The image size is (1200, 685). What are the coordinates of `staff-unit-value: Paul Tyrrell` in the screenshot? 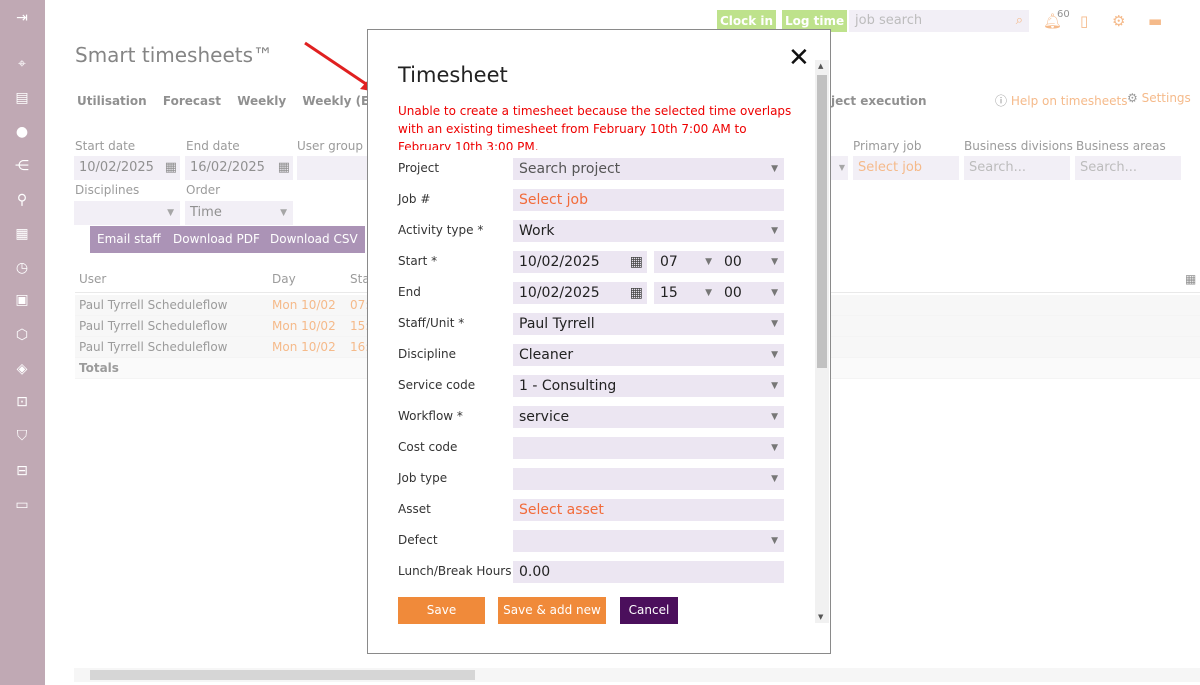 It's located at (557, 324).